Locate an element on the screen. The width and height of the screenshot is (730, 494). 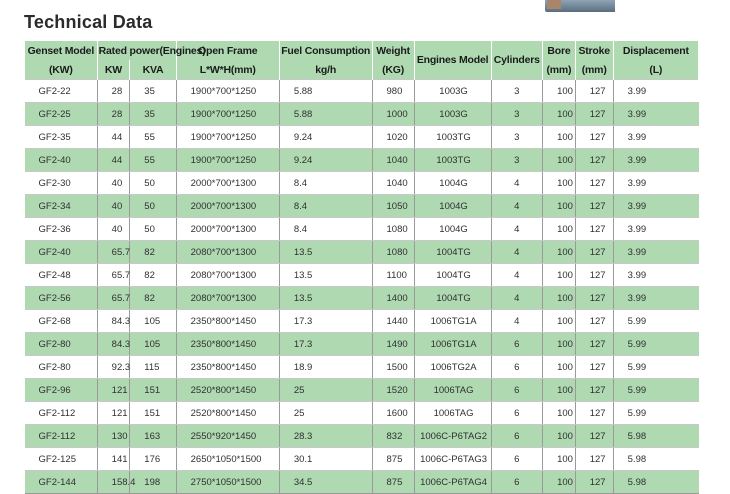
col-unit-genset-model: (KW) is located at coordinates (61, 70).